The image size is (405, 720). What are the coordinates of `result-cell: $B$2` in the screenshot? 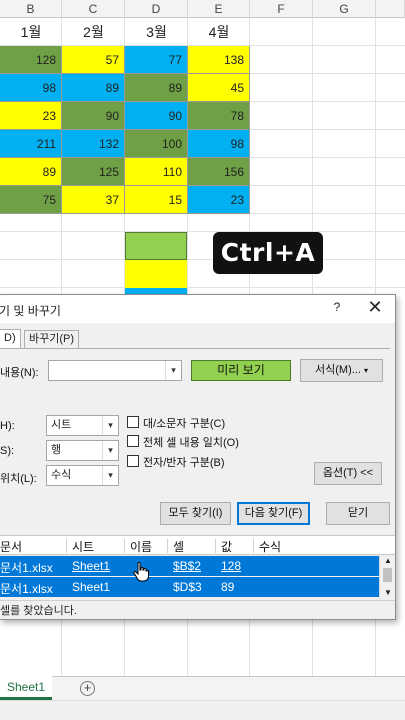 It's located at (187, 566).